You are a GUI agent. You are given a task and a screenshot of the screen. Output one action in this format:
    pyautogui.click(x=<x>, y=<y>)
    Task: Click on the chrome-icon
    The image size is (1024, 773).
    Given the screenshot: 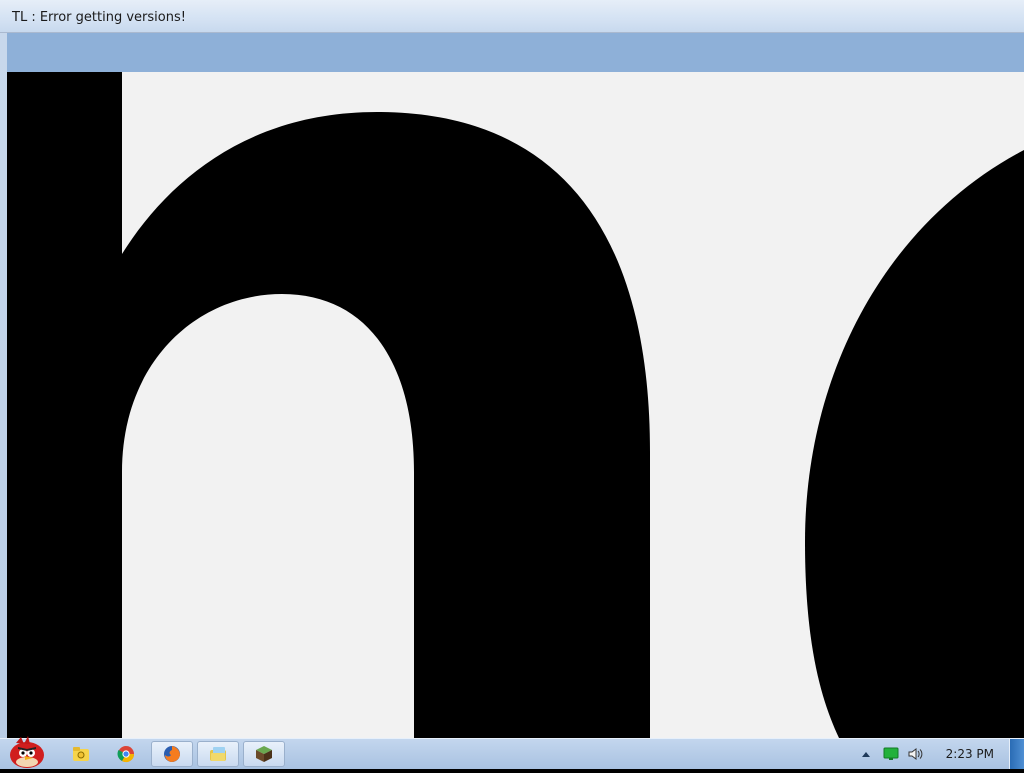 What is the action you would take?
    pyautogui.click(x=126, y=754)
    